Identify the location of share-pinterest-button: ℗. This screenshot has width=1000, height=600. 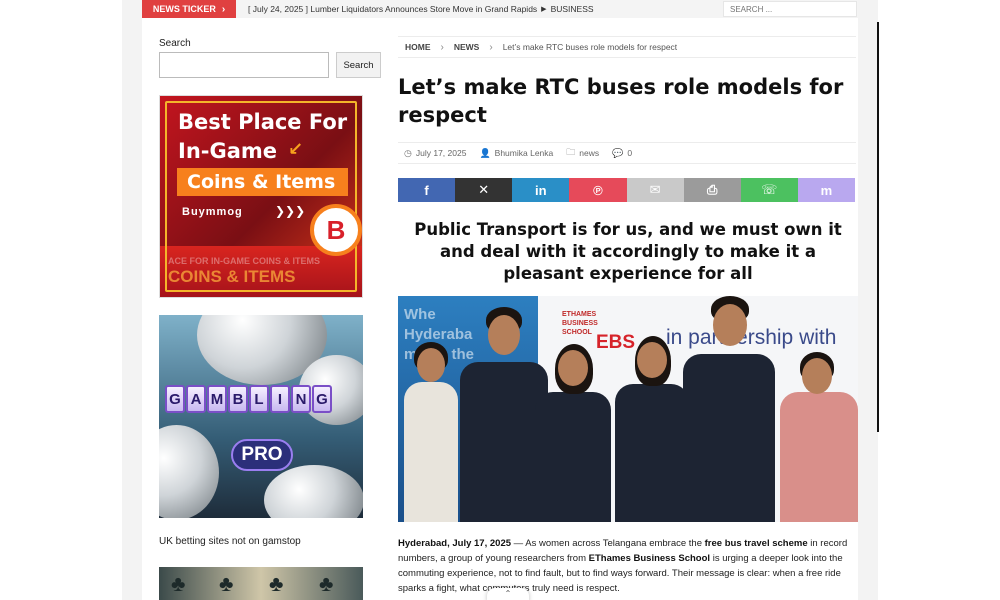
(598, 190).